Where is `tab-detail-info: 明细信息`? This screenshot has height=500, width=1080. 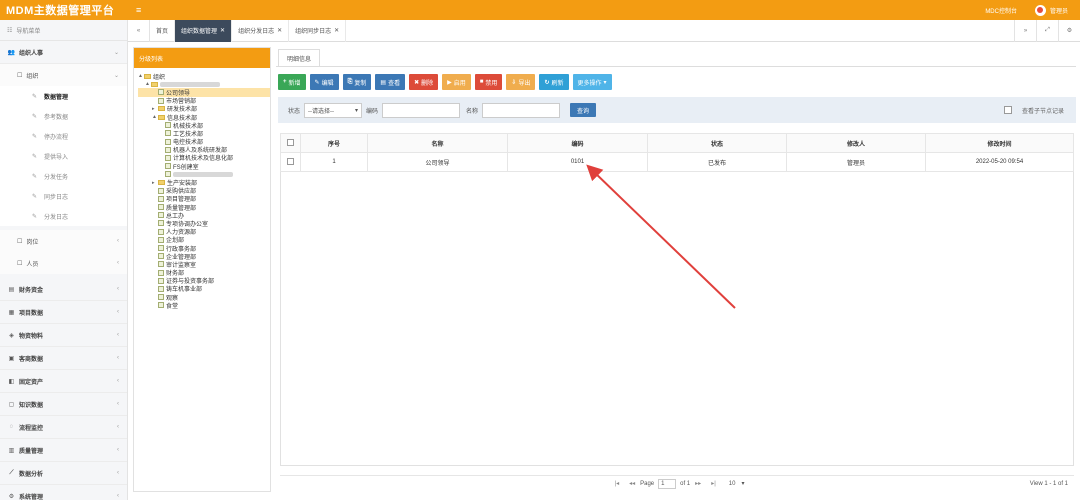
tab-detail-info: 明细信息 is located at coordinates (299, 57).